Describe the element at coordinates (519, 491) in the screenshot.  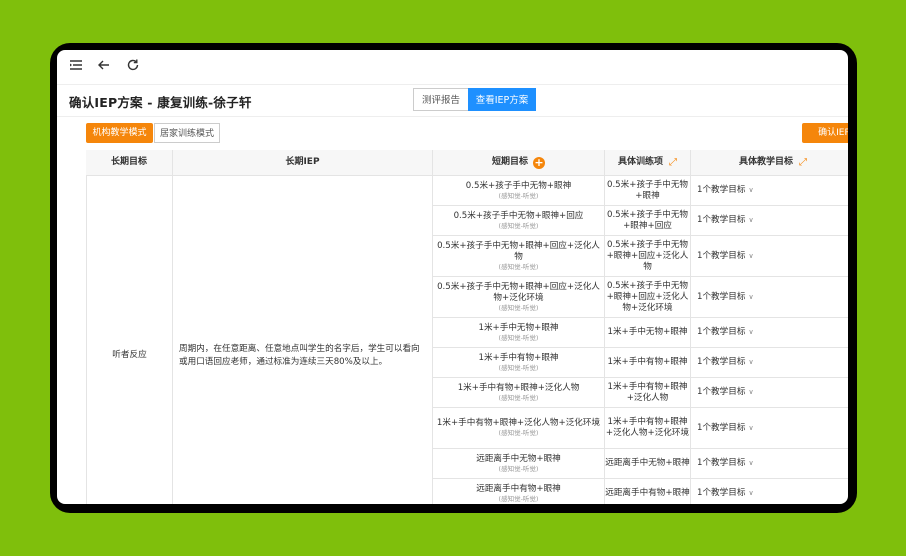
I see `table-row: 远距离手中有物+眼神 (感知觉-听觉)` at that location.